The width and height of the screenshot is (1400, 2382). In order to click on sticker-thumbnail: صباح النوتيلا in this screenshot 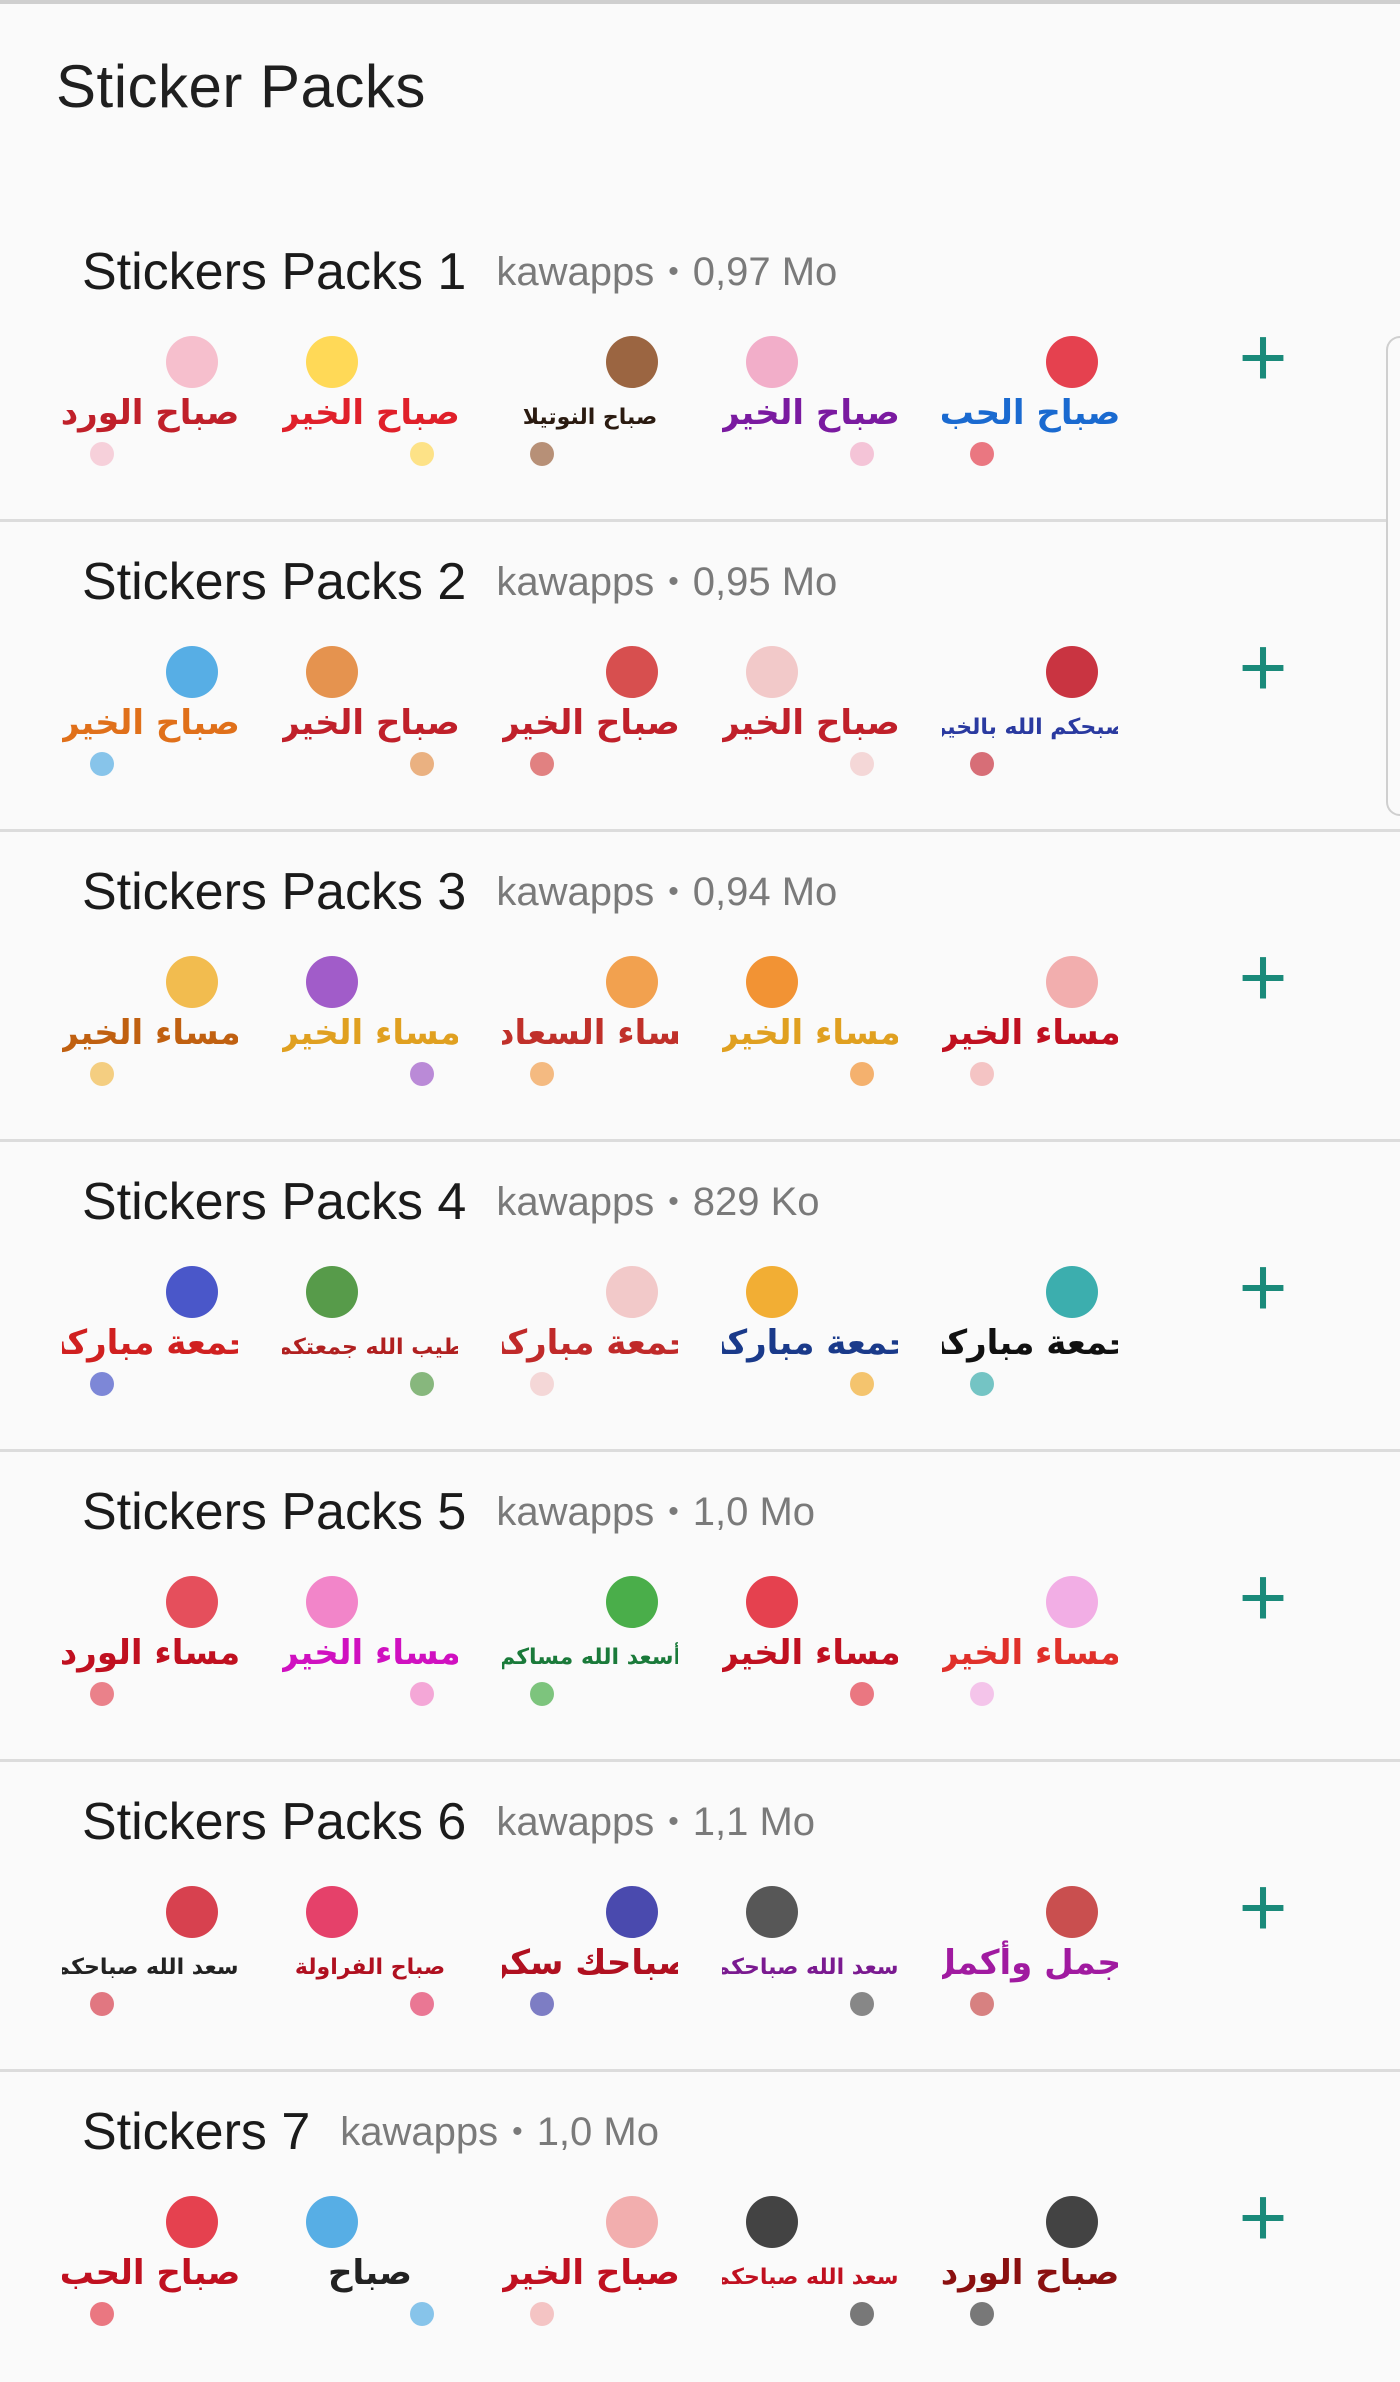, I will do `click(590, 404)`.